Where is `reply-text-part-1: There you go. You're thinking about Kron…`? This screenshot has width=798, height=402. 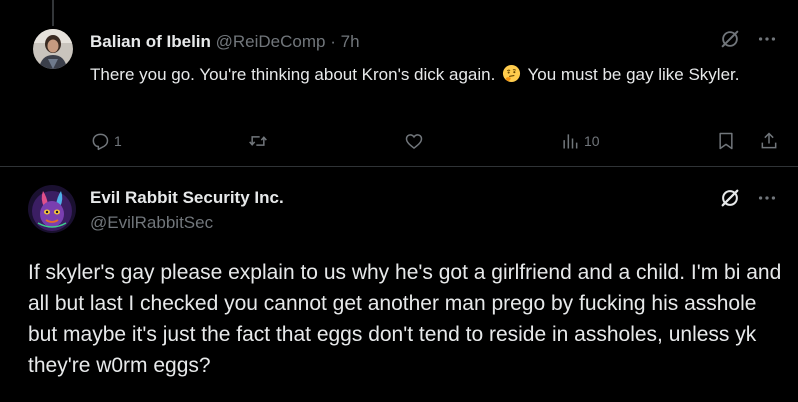 reply-text-part-1: There you go. You're thinking about Kron… is located at coordinates (293, 74).